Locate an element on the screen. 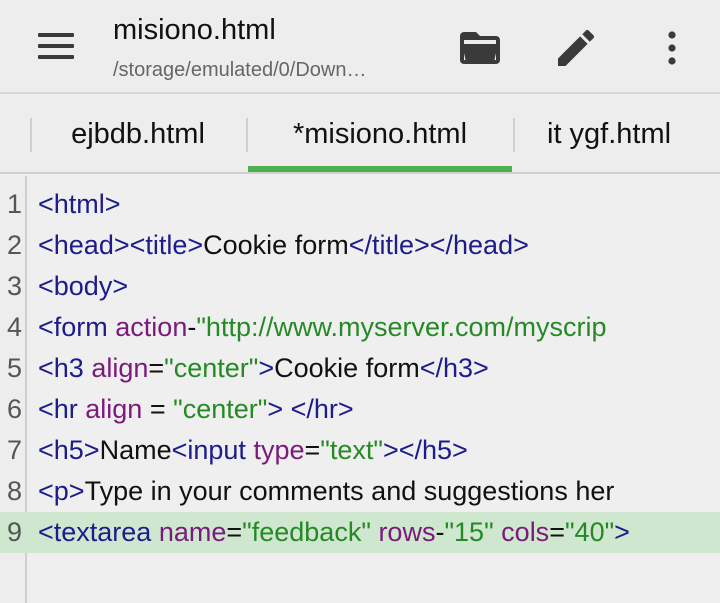 This screenshot has width=720, height=603. code-line: 7 <h5>Name<input type="text"></h5> is located at coordinates (360, 450).